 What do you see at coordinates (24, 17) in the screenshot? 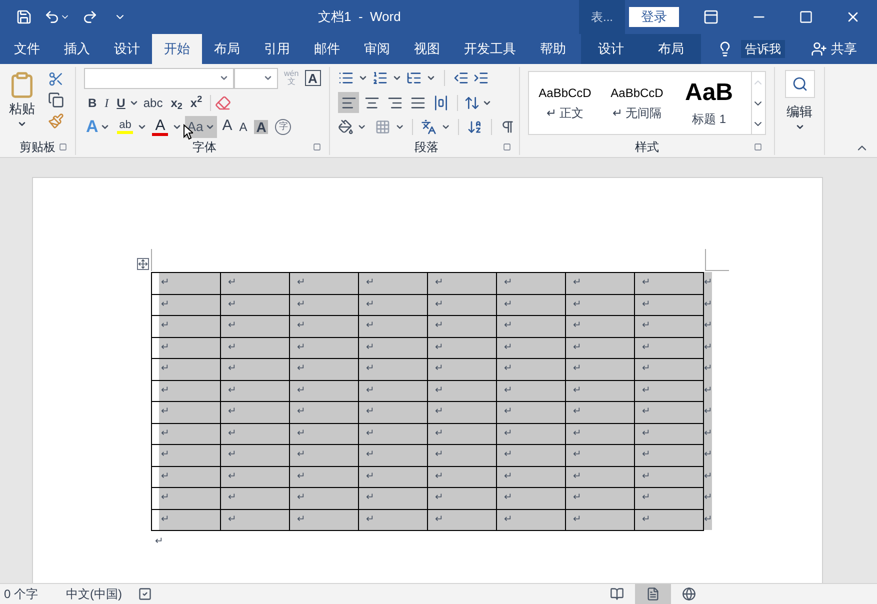
I see `save-icon` at bounding box center [24, 17].